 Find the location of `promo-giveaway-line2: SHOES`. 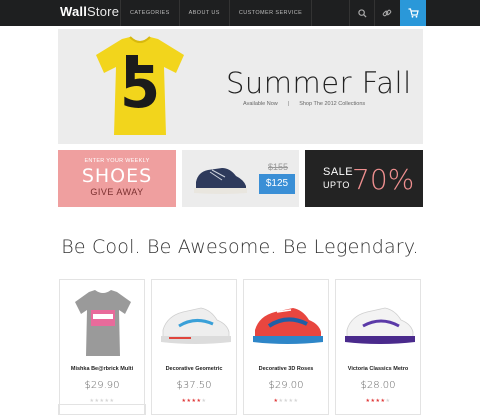

promo-giveaway-line2: SHOES is located at coordinates (117, 176).